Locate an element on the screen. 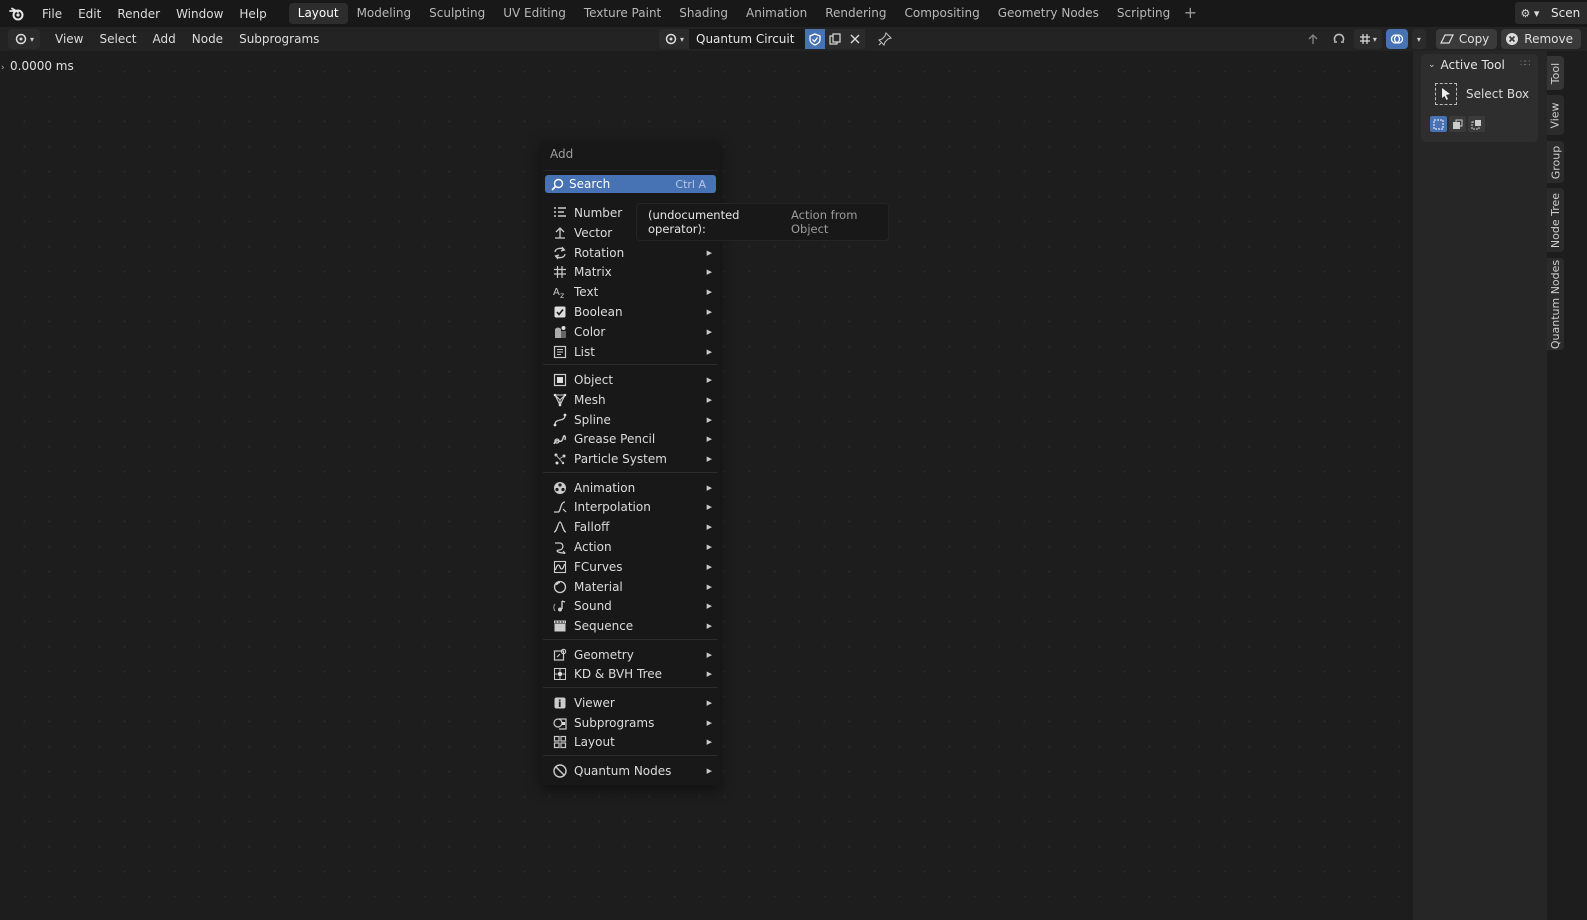 This screenshot has height=920, width=1587. menu-item-viewer: i Viewer ▶ is located at coordinates (632, 703).